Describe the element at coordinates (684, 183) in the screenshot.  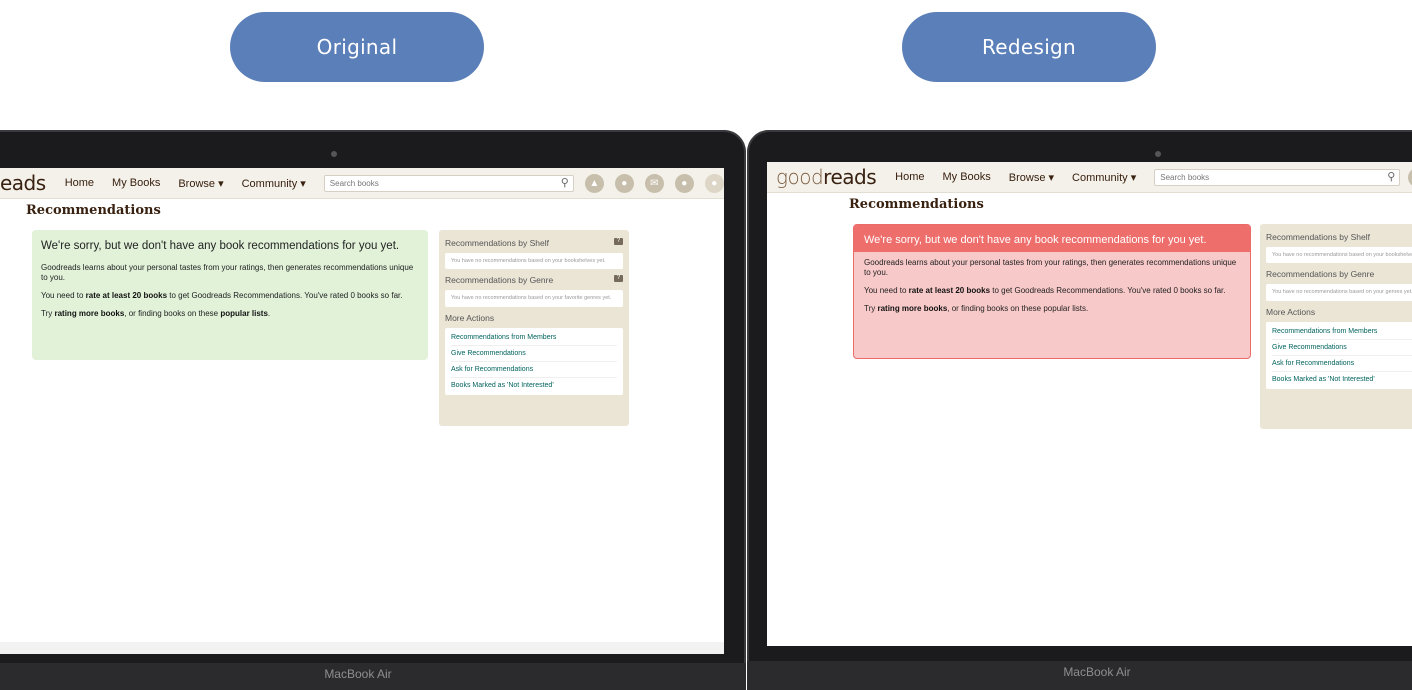
I see `community-icon: ●` at that location.